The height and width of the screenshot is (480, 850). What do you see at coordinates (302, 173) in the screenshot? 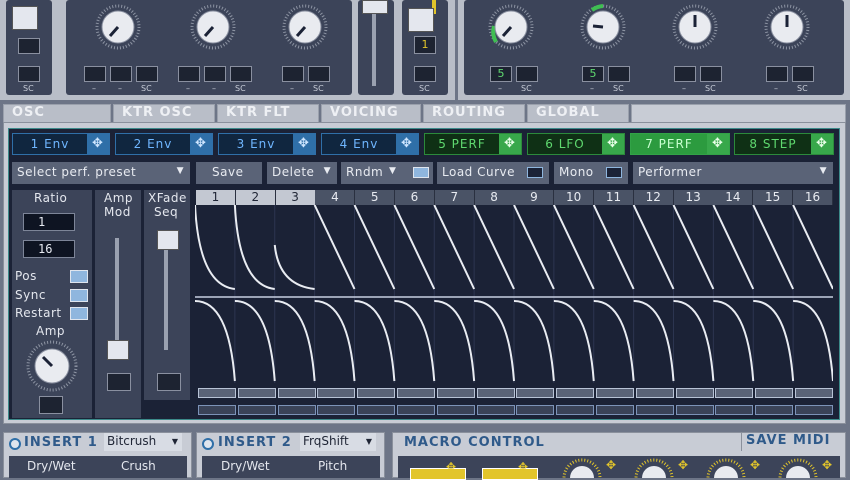
I see `delete-button: Delete ▼` at bounding box center [302, 173].